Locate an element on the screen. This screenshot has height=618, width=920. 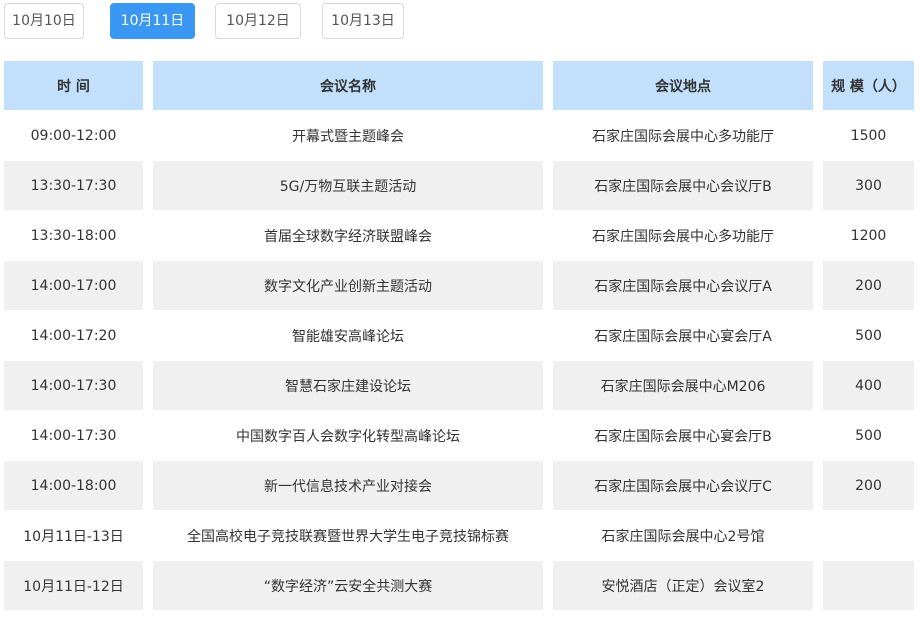
header-scale: 规 模（人） is located at coordinates (868, 85).